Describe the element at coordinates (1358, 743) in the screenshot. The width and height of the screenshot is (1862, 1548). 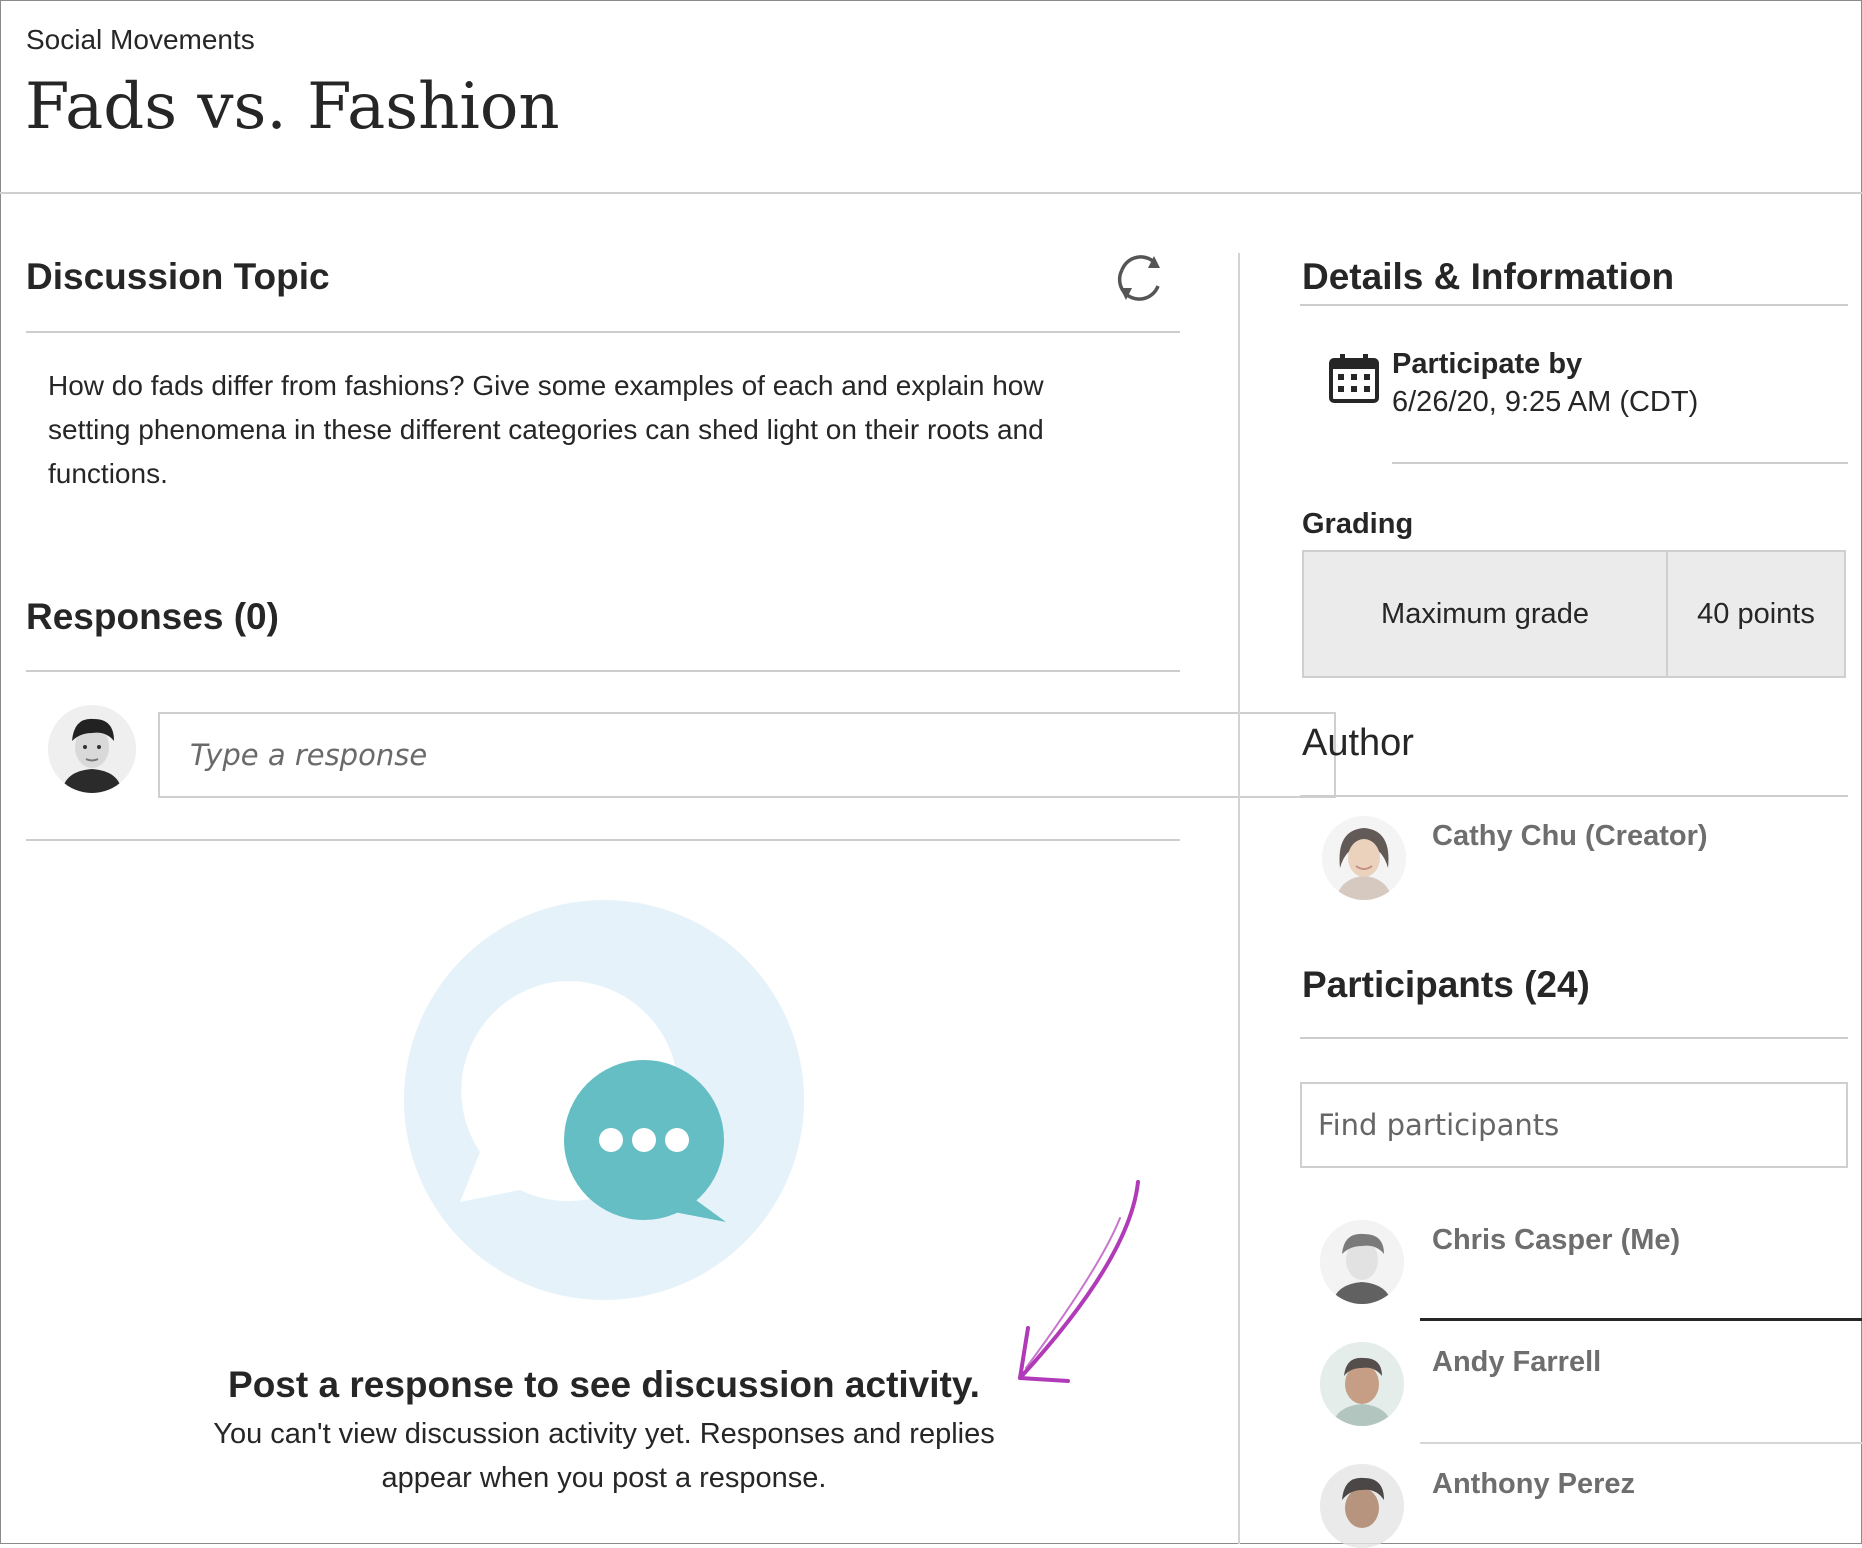
I see `author-heading: Author` at that location.